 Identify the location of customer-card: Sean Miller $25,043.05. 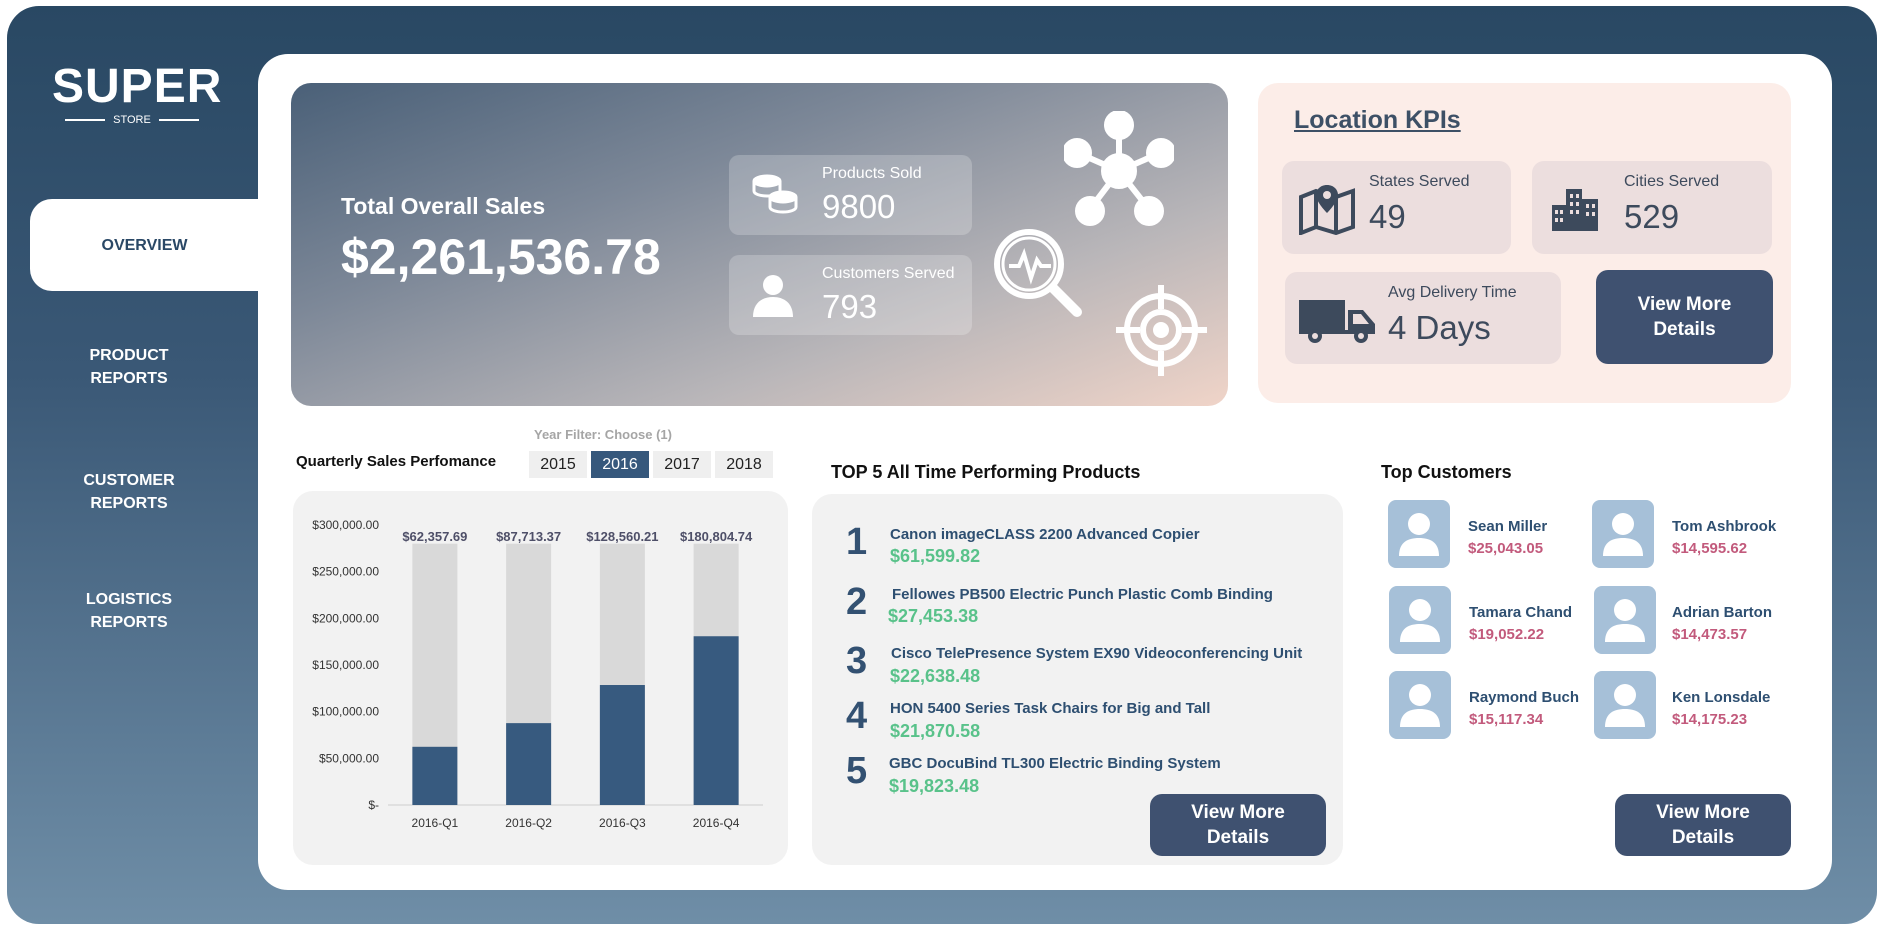
(1467, 534).